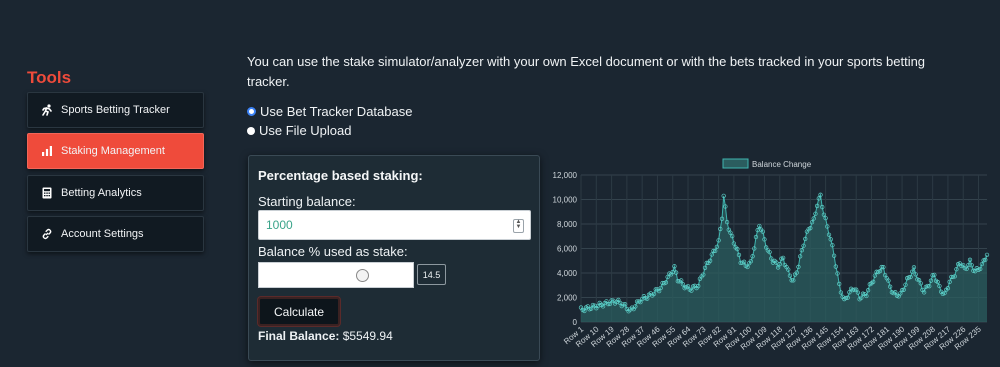 Image resolution: width=1000 pixels, height=367 pixels. What do you see at coordinates (113, 151) in the screenshot?
I see `sidebar-item-label: Staking Management` at bounding box center [113, 151].